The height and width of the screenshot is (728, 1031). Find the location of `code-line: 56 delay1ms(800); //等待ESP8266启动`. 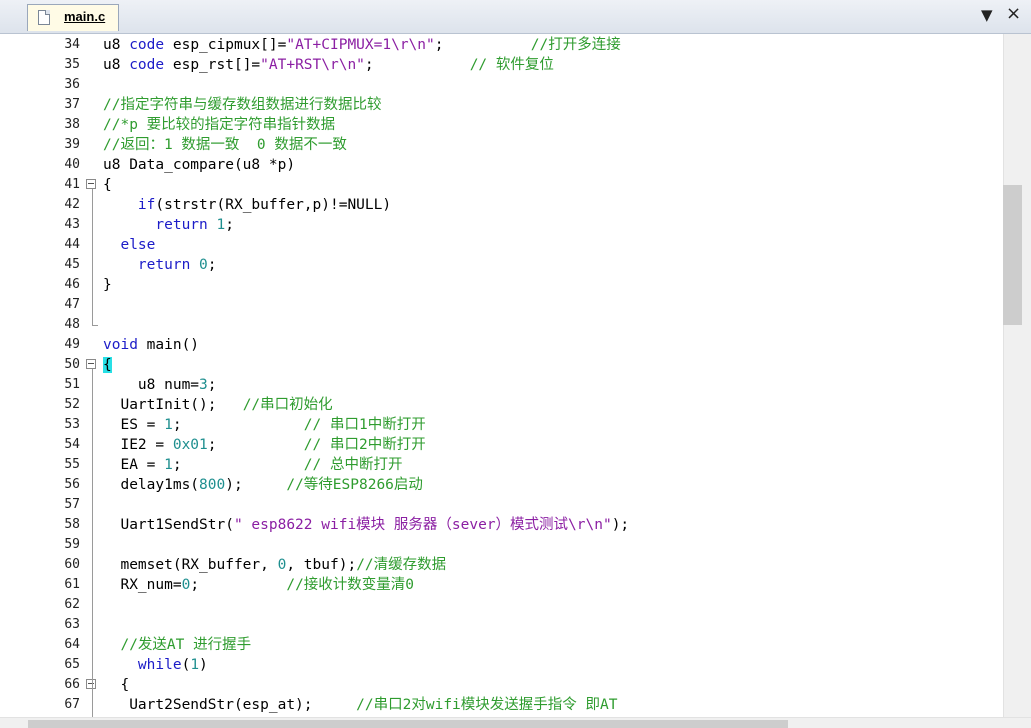

code-line: 56 delay1ms(800); //等待ESP8266启动 is located at coordinates (501, 485).